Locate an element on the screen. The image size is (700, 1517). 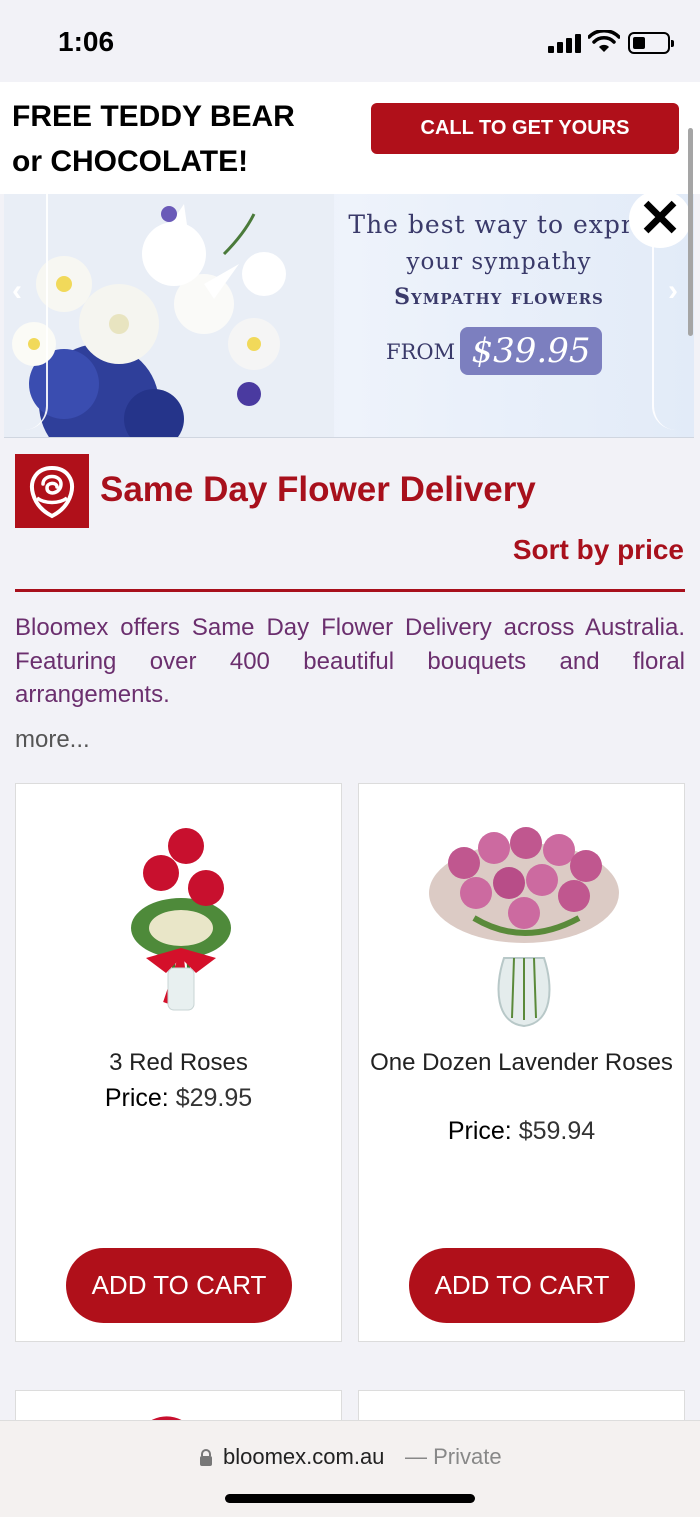
lock-icon is located at coordinates (206, 1457).